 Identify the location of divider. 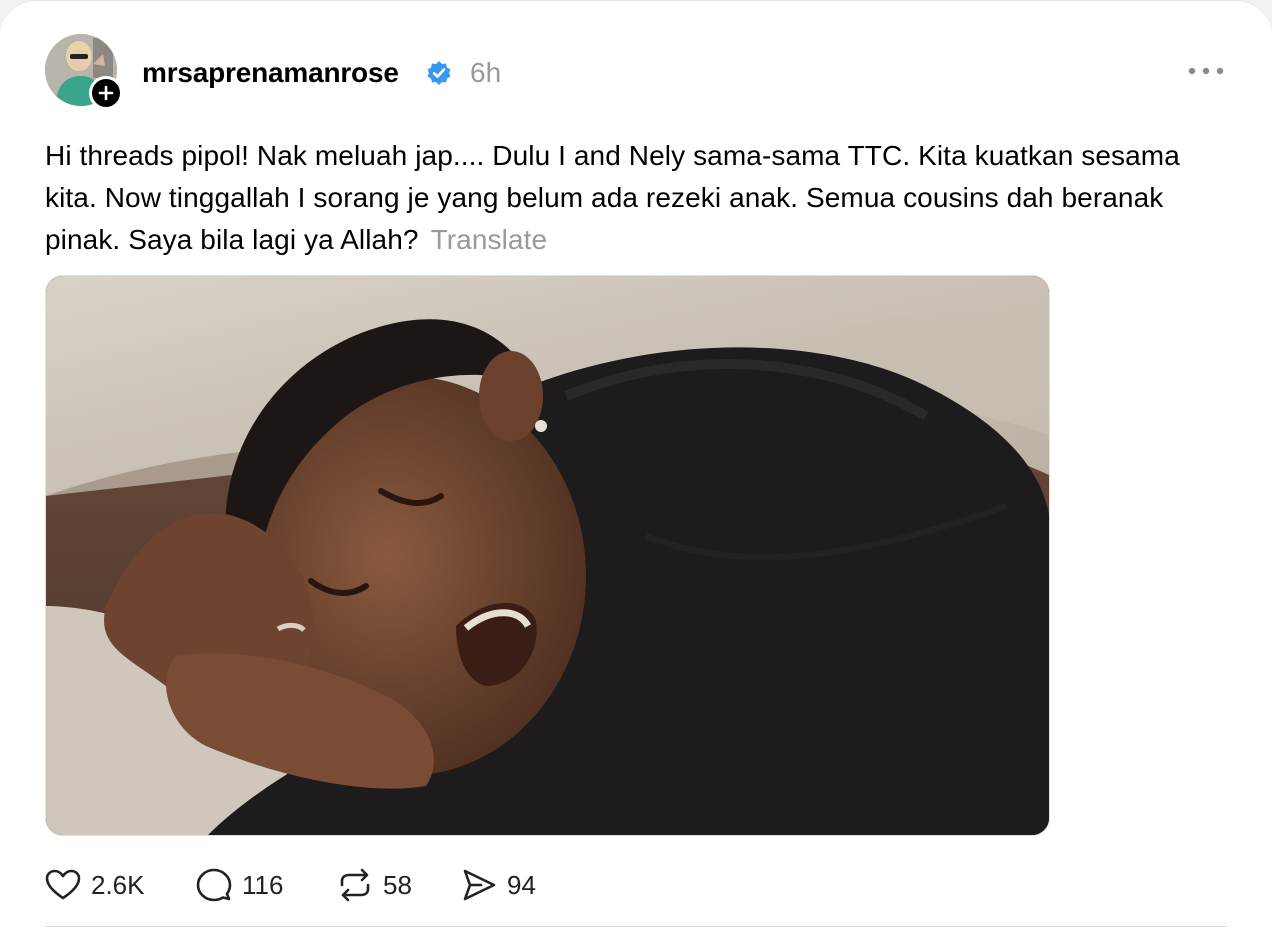
(636, 926).